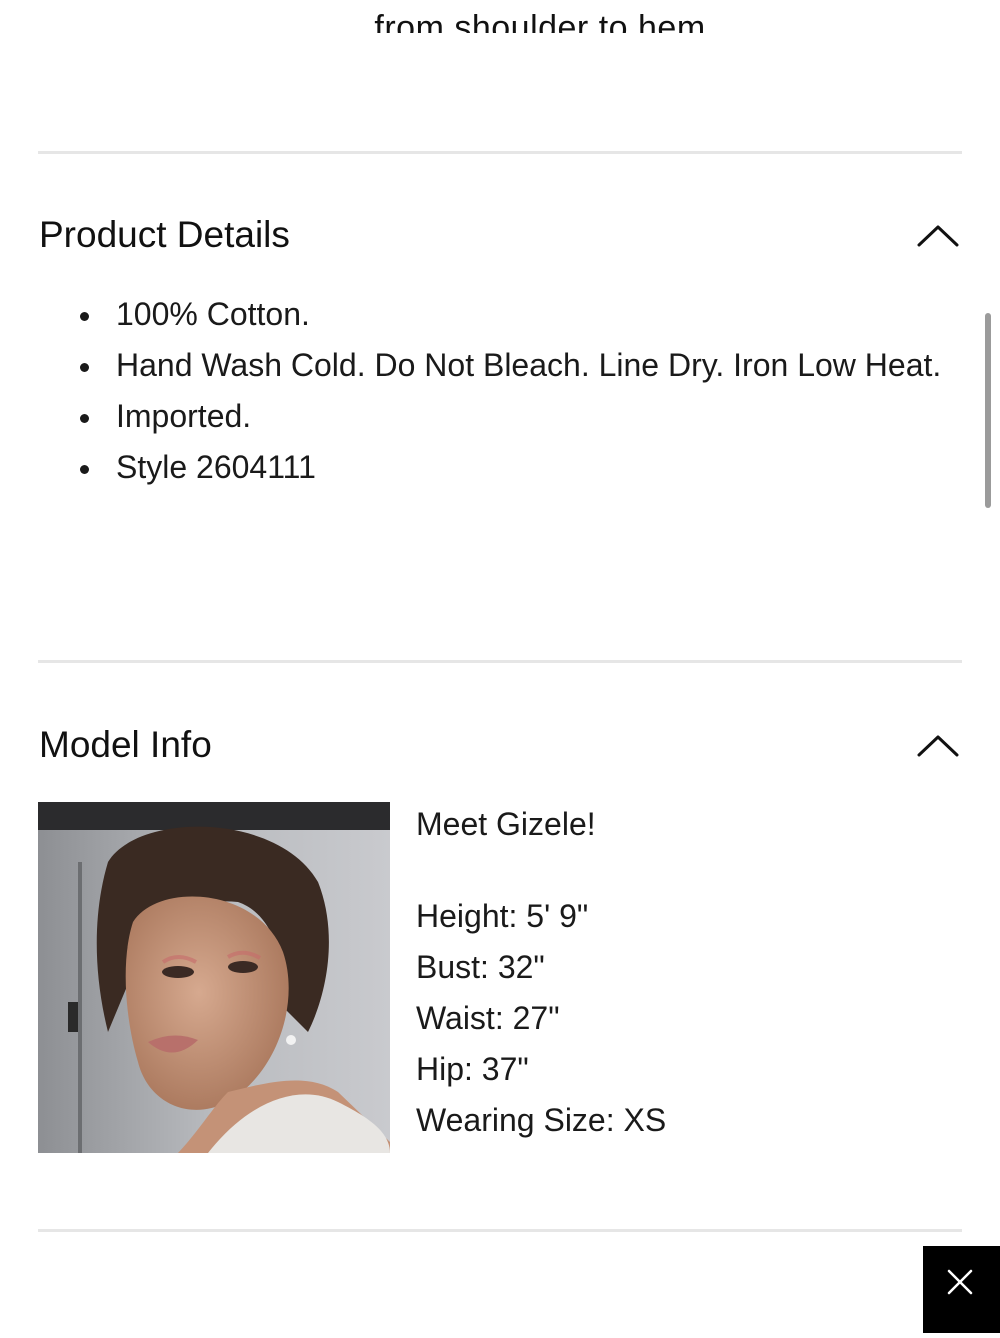 The height and width of the screenshot is (1338, 1000). I want to click on model-stat: Hip: 37", so click(472, 1069).